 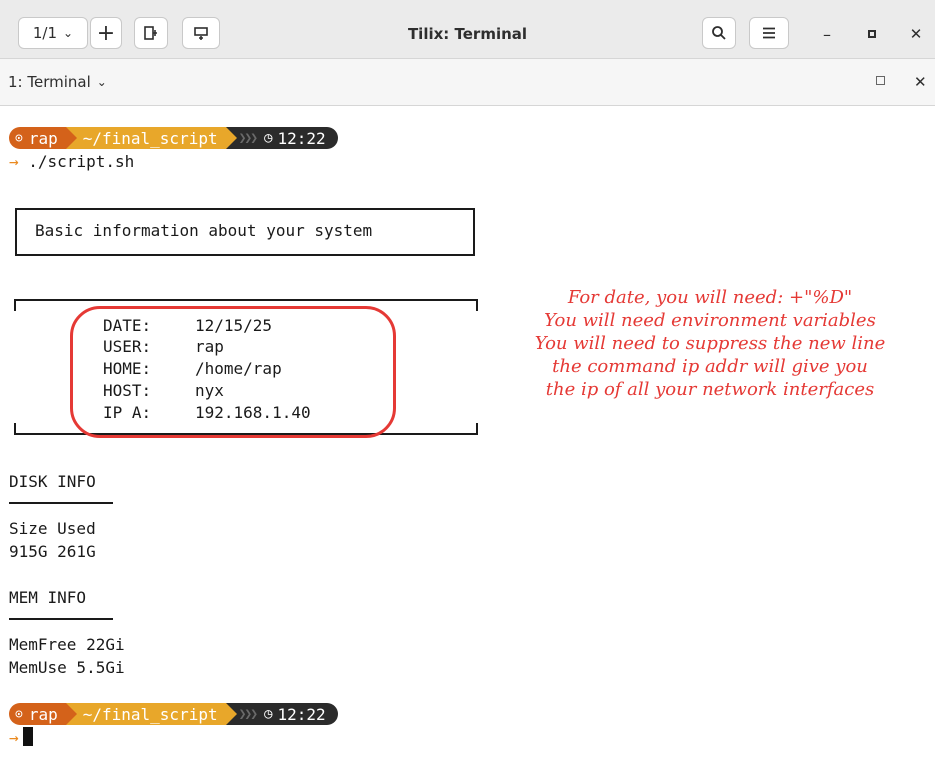 What do you see at coordinates (710, 297) in the screenshot?
I see `annotation-line: For date, you will need: +"%D"` at bounding box center [710, 297].